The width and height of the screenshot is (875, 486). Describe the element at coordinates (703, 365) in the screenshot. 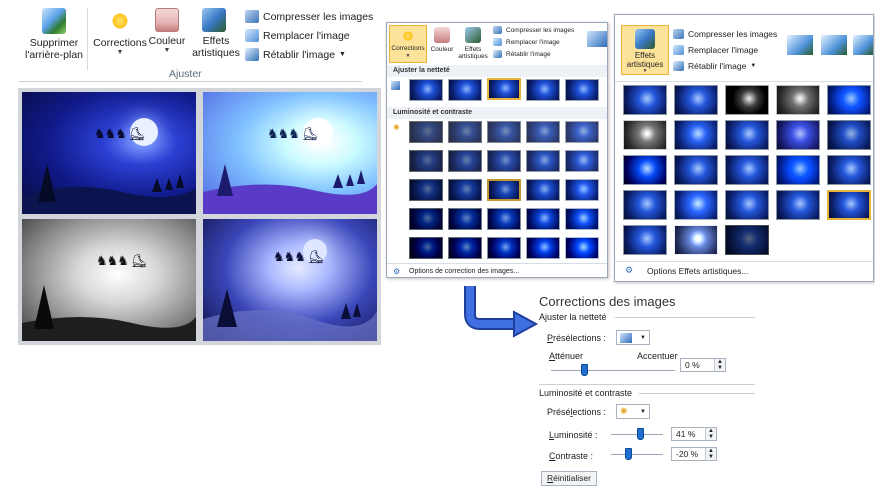

I see `sharpness-spinbox: 0 % ▲ ▼` at that location.